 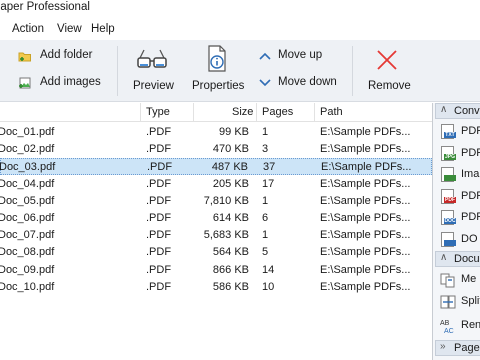 What do you see at coordinates (268, 286) in the screenshot?
I see `file-pages-cell: 10` at bounding box center [268, 286].